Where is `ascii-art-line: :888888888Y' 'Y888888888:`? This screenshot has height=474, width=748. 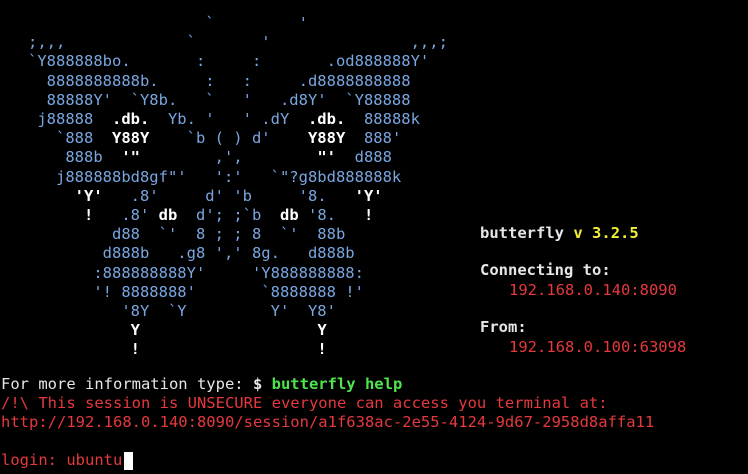 ascii-art-line: :888888888Y' 'Y888888888: is located at coordinates (182, 273).